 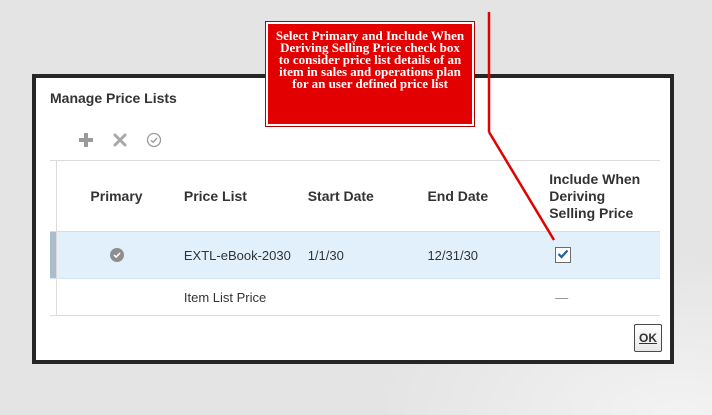 What do you see at coordinates (116, 254) in the screenshot?
I see `primary-indicator-icon` at bounding box center [116, 254].